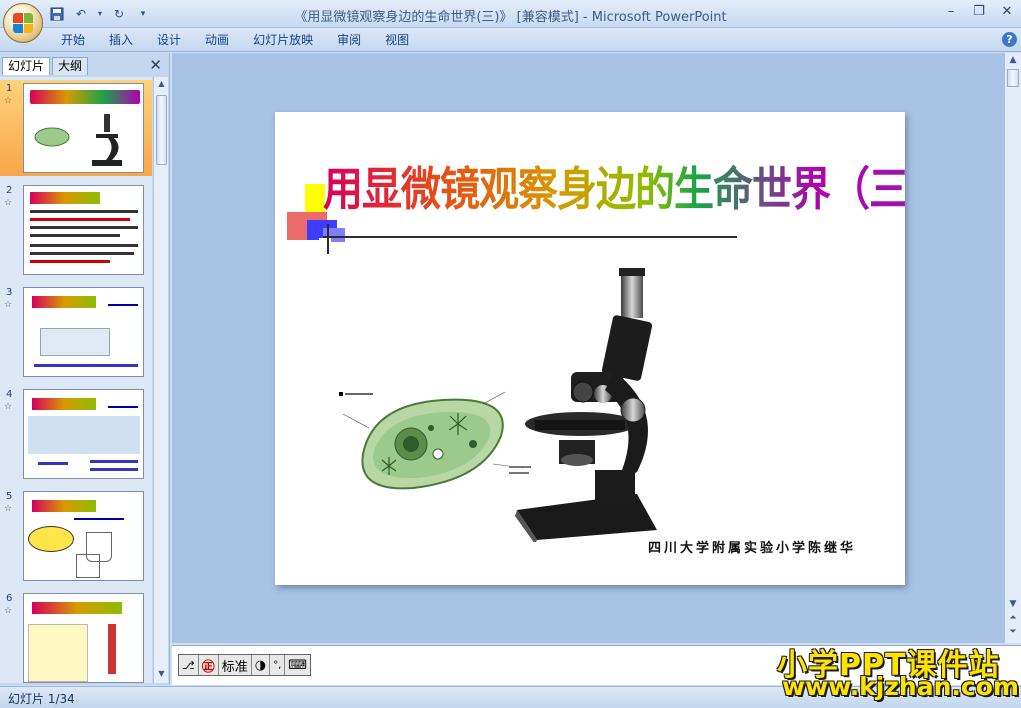 The width and height of the screenshot is (1021, 708). What do you see at coordinates (9, 394) in the screenshot?
I see `slide-number: 4` at bounding box center [9, 394].